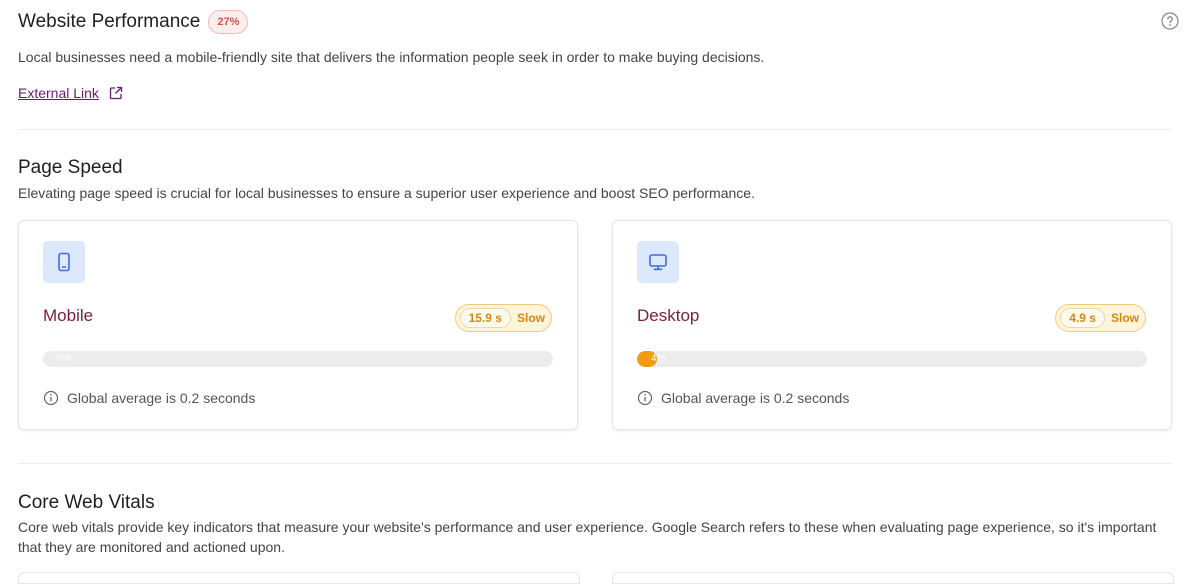 This screenshot has height=584, width=1200. What do you see at coordinates (109, 21) in the screenshot?
I see `page-title: Website Performance` at bounding box center [109, 21].